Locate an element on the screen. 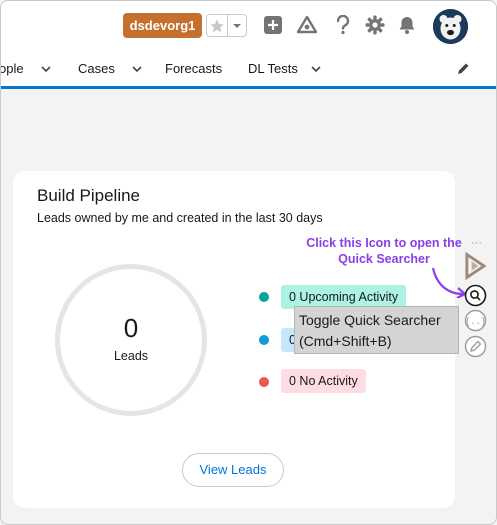 This screenshot has height=525, width=497. more-dots-icon: ··· is located at coordinates (476, 243).